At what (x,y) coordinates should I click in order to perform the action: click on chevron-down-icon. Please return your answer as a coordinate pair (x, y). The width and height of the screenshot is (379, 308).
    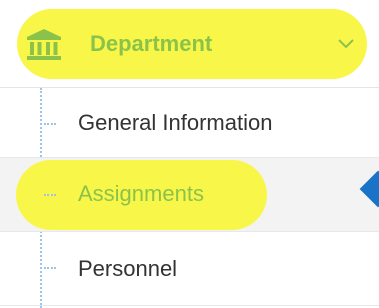
    Looking at the image, I should click on (346, 44).